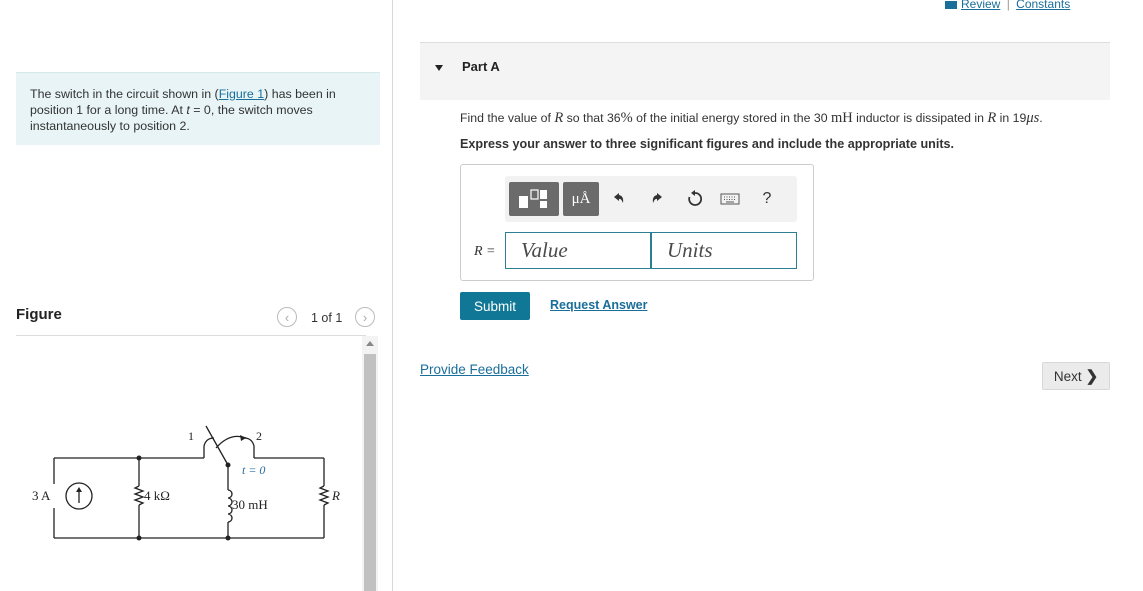  I want to click on constants-link: Constants, so click(1043, 5).